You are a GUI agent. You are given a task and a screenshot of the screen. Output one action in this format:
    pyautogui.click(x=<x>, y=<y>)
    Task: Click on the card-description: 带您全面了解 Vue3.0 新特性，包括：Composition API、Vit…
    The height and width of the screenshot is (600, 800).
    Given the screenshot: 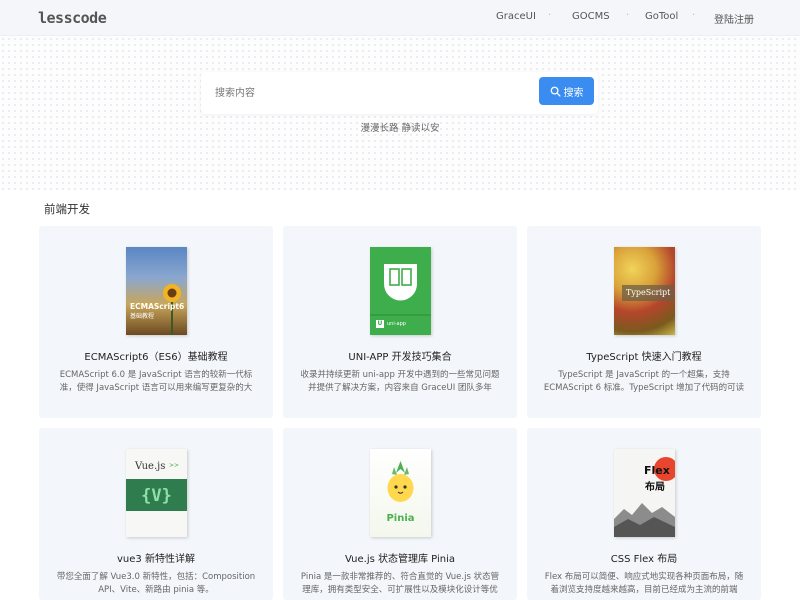 What is the action you would take?
    pyautogui.click(x=156, y=583)
    